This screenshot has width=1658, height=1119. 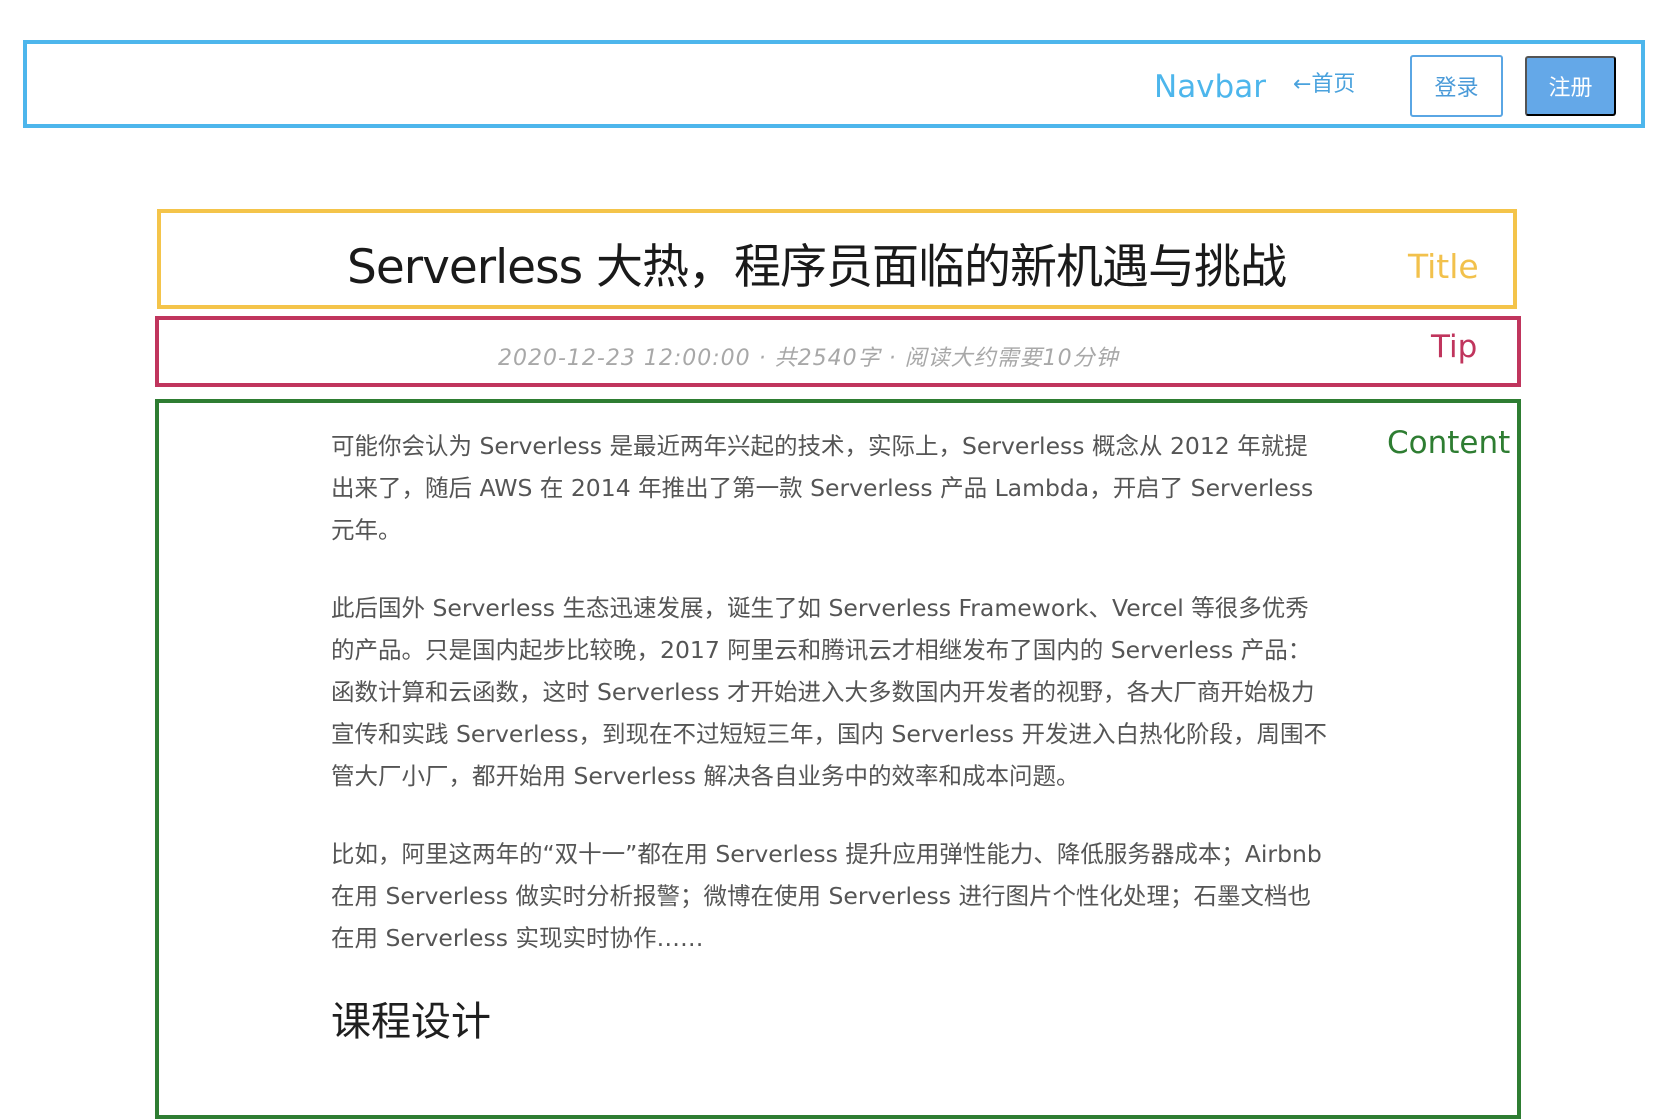 What do you see at coordinates (411, 1022) in the screenshot?
I see `section-heading: 课程设计` at bounding box center [411, 1022].